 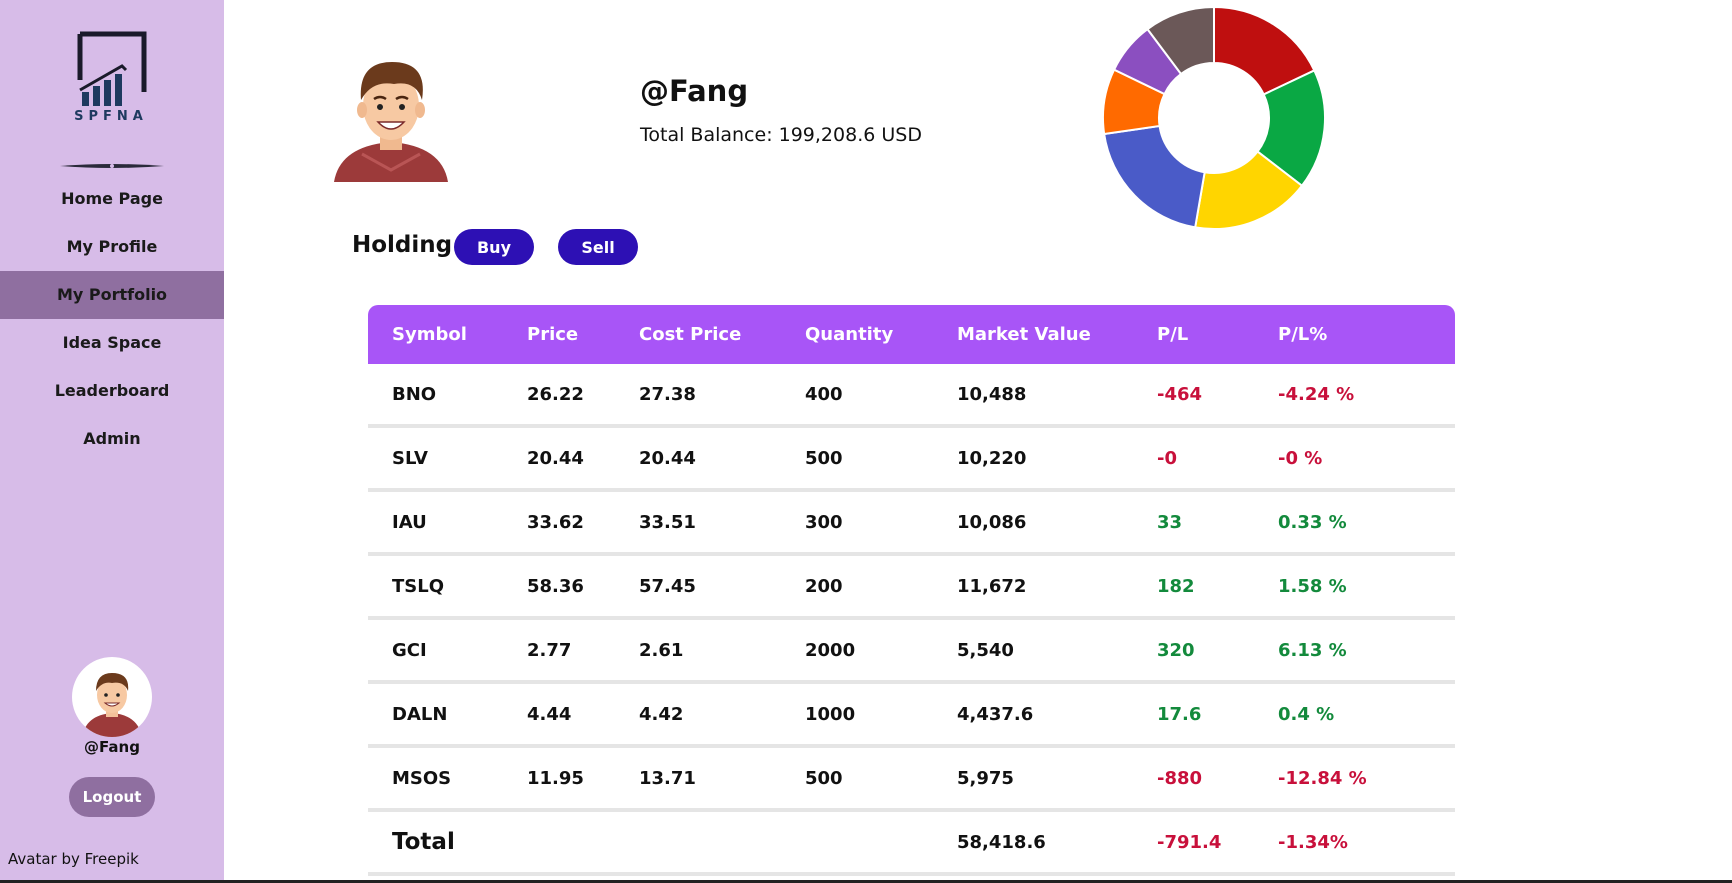 What do you see at coordinates (911, 716) in the screenshot?
I see `table-row: DALN 4.44 4.42 1000 4,437.6 17.6 0.4 %` at bounding box center [911, 716].